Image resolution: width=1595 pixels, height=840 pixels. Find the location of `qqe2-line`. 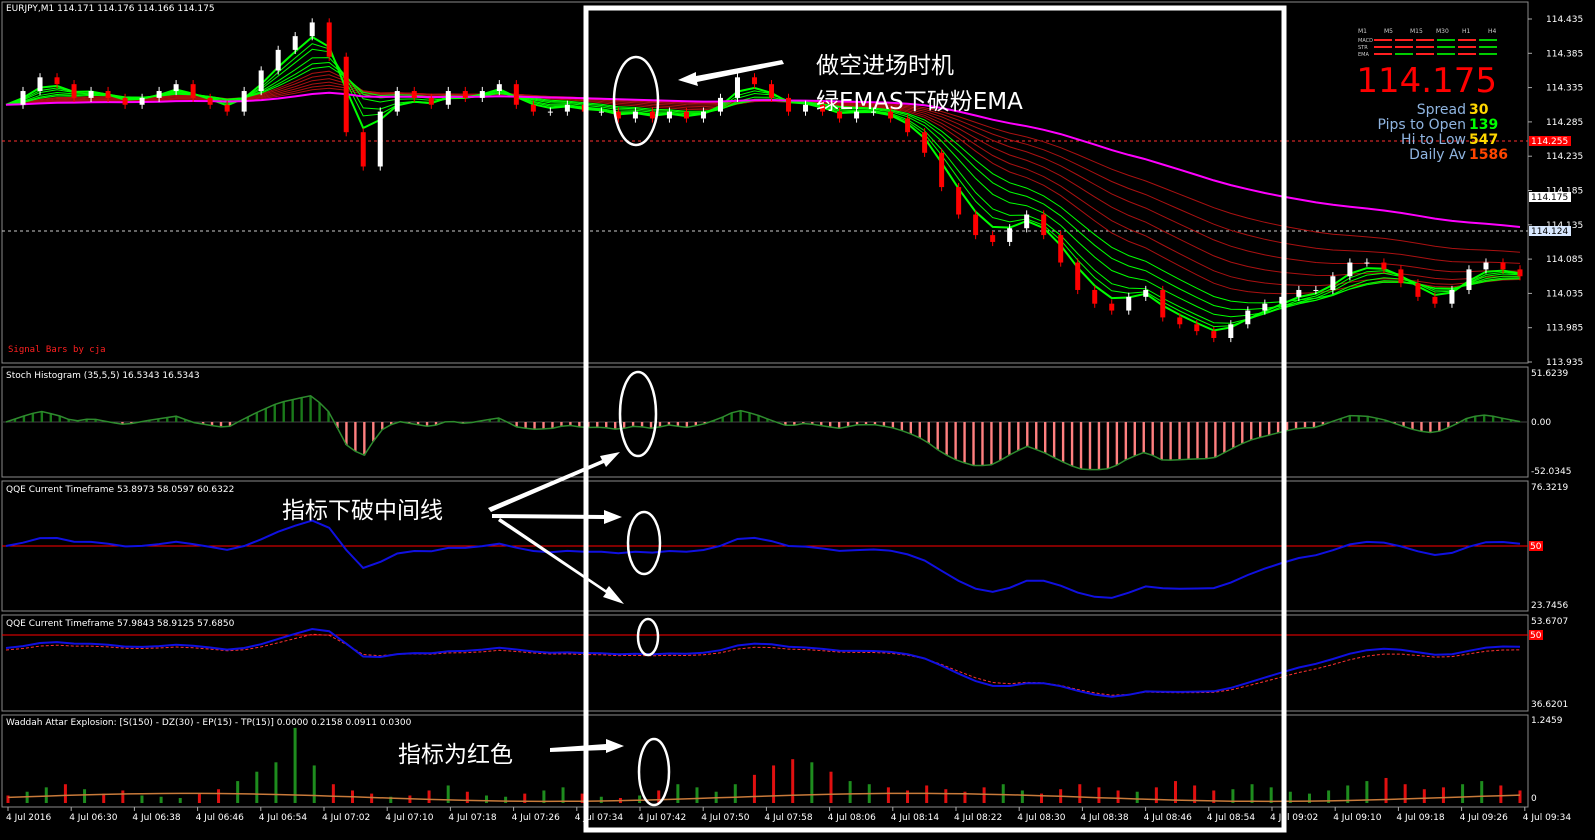

qqe2-line is located at coordinates (763, 662).